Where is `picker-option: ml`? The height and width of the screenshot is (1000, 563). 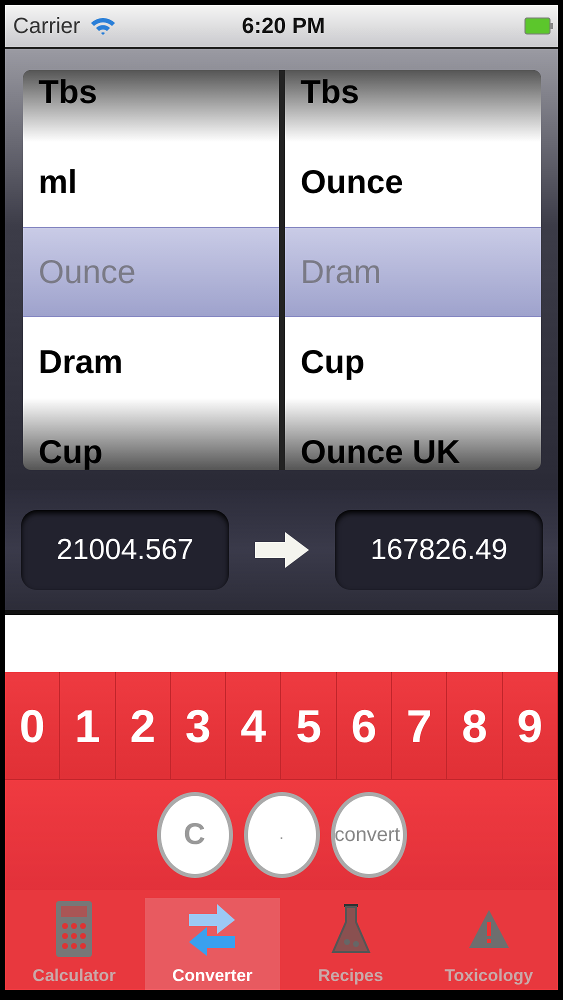 picker-option: ml is located at coordinates (150, 181).